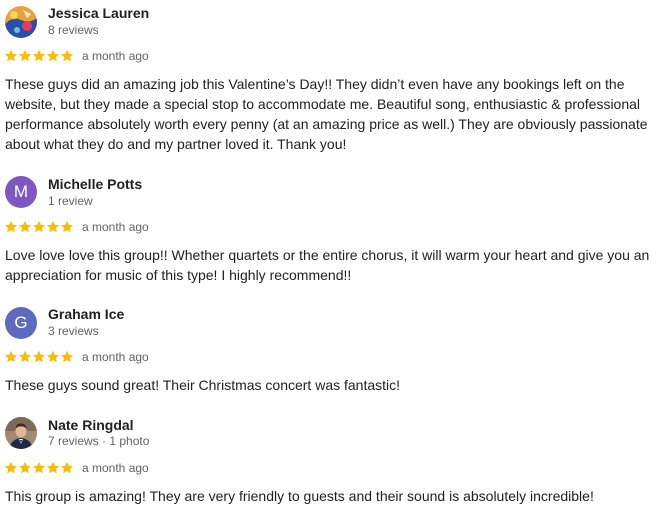  What do you see at coordinates (98, 441) in the screenshot?
I see `reviewer-meta: 7 reviews · 1 photo` at bounding box center [98, 441].